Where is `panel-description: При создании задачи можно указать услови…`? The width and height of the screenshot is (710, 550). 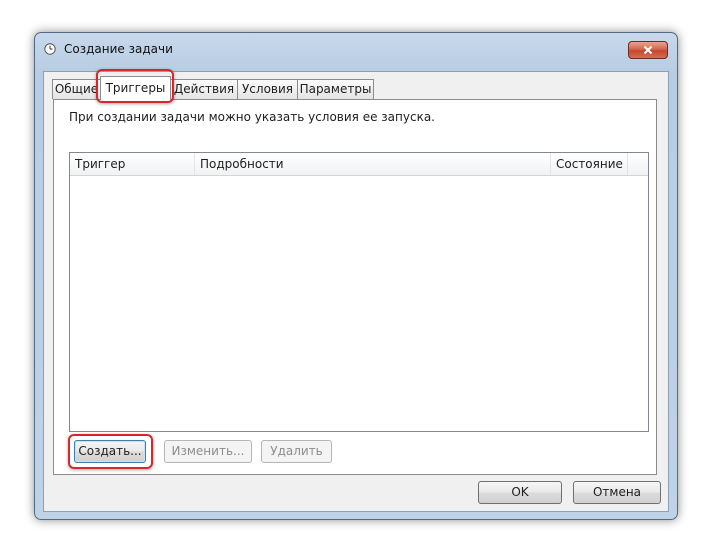
panel-description: При создании задачи можно указать услови… is located at coordinates (252, 117).